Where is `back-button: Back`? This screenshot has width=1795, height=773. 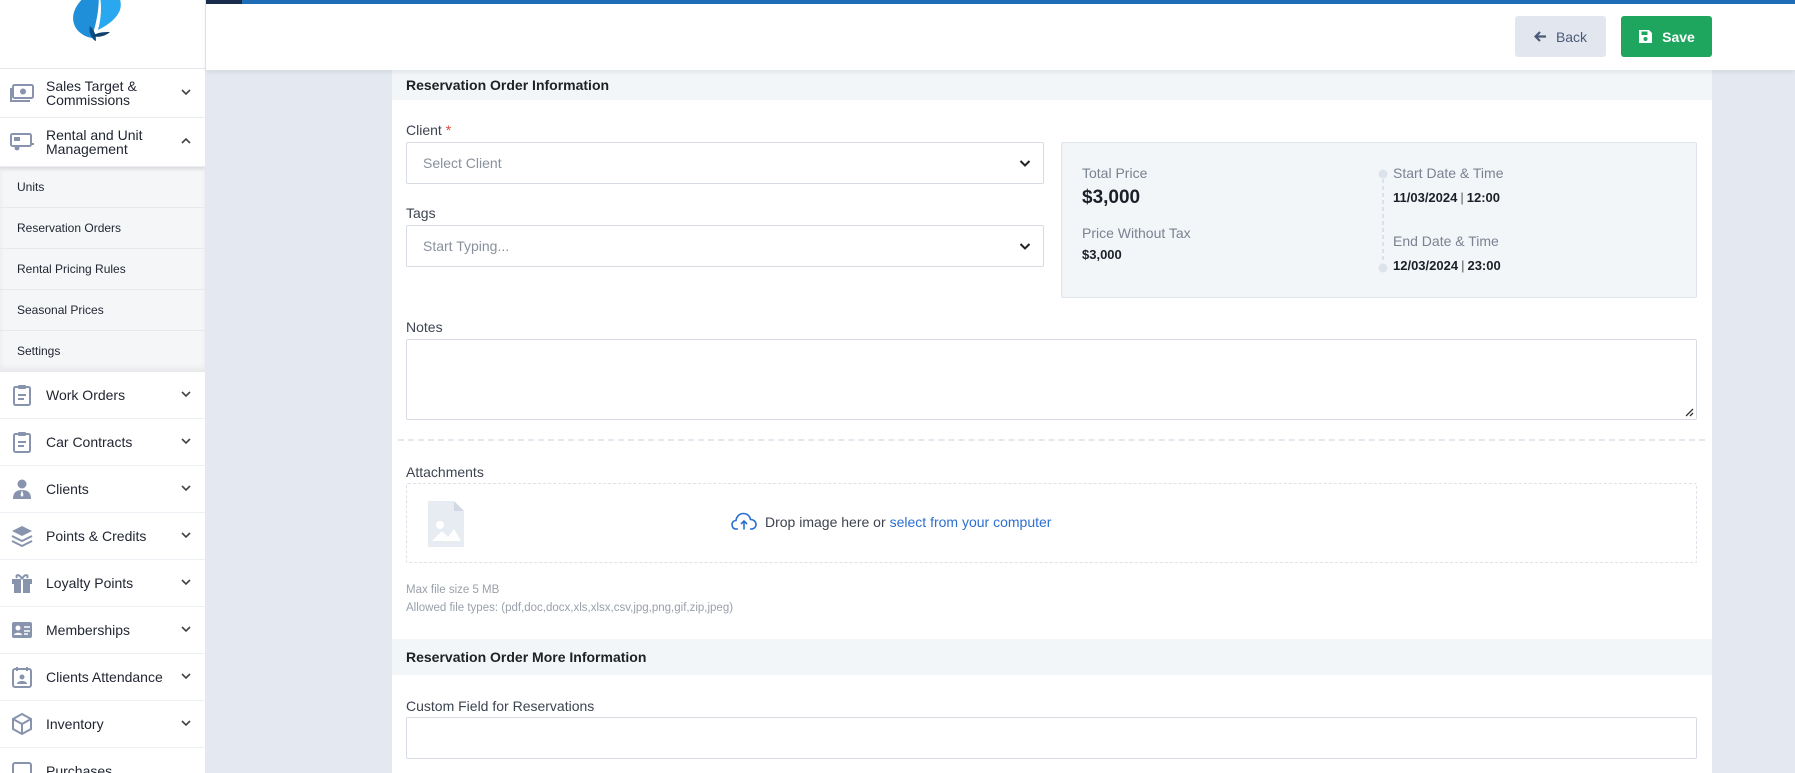
back-button: Back is located at coordinates (1560, 36).